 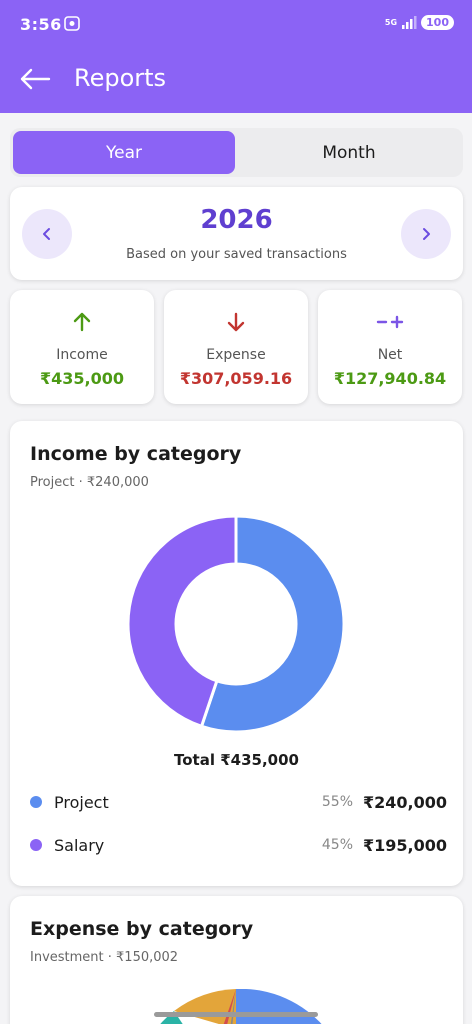 I want to click on selected-year: 2026, so click(x=236, y=220).